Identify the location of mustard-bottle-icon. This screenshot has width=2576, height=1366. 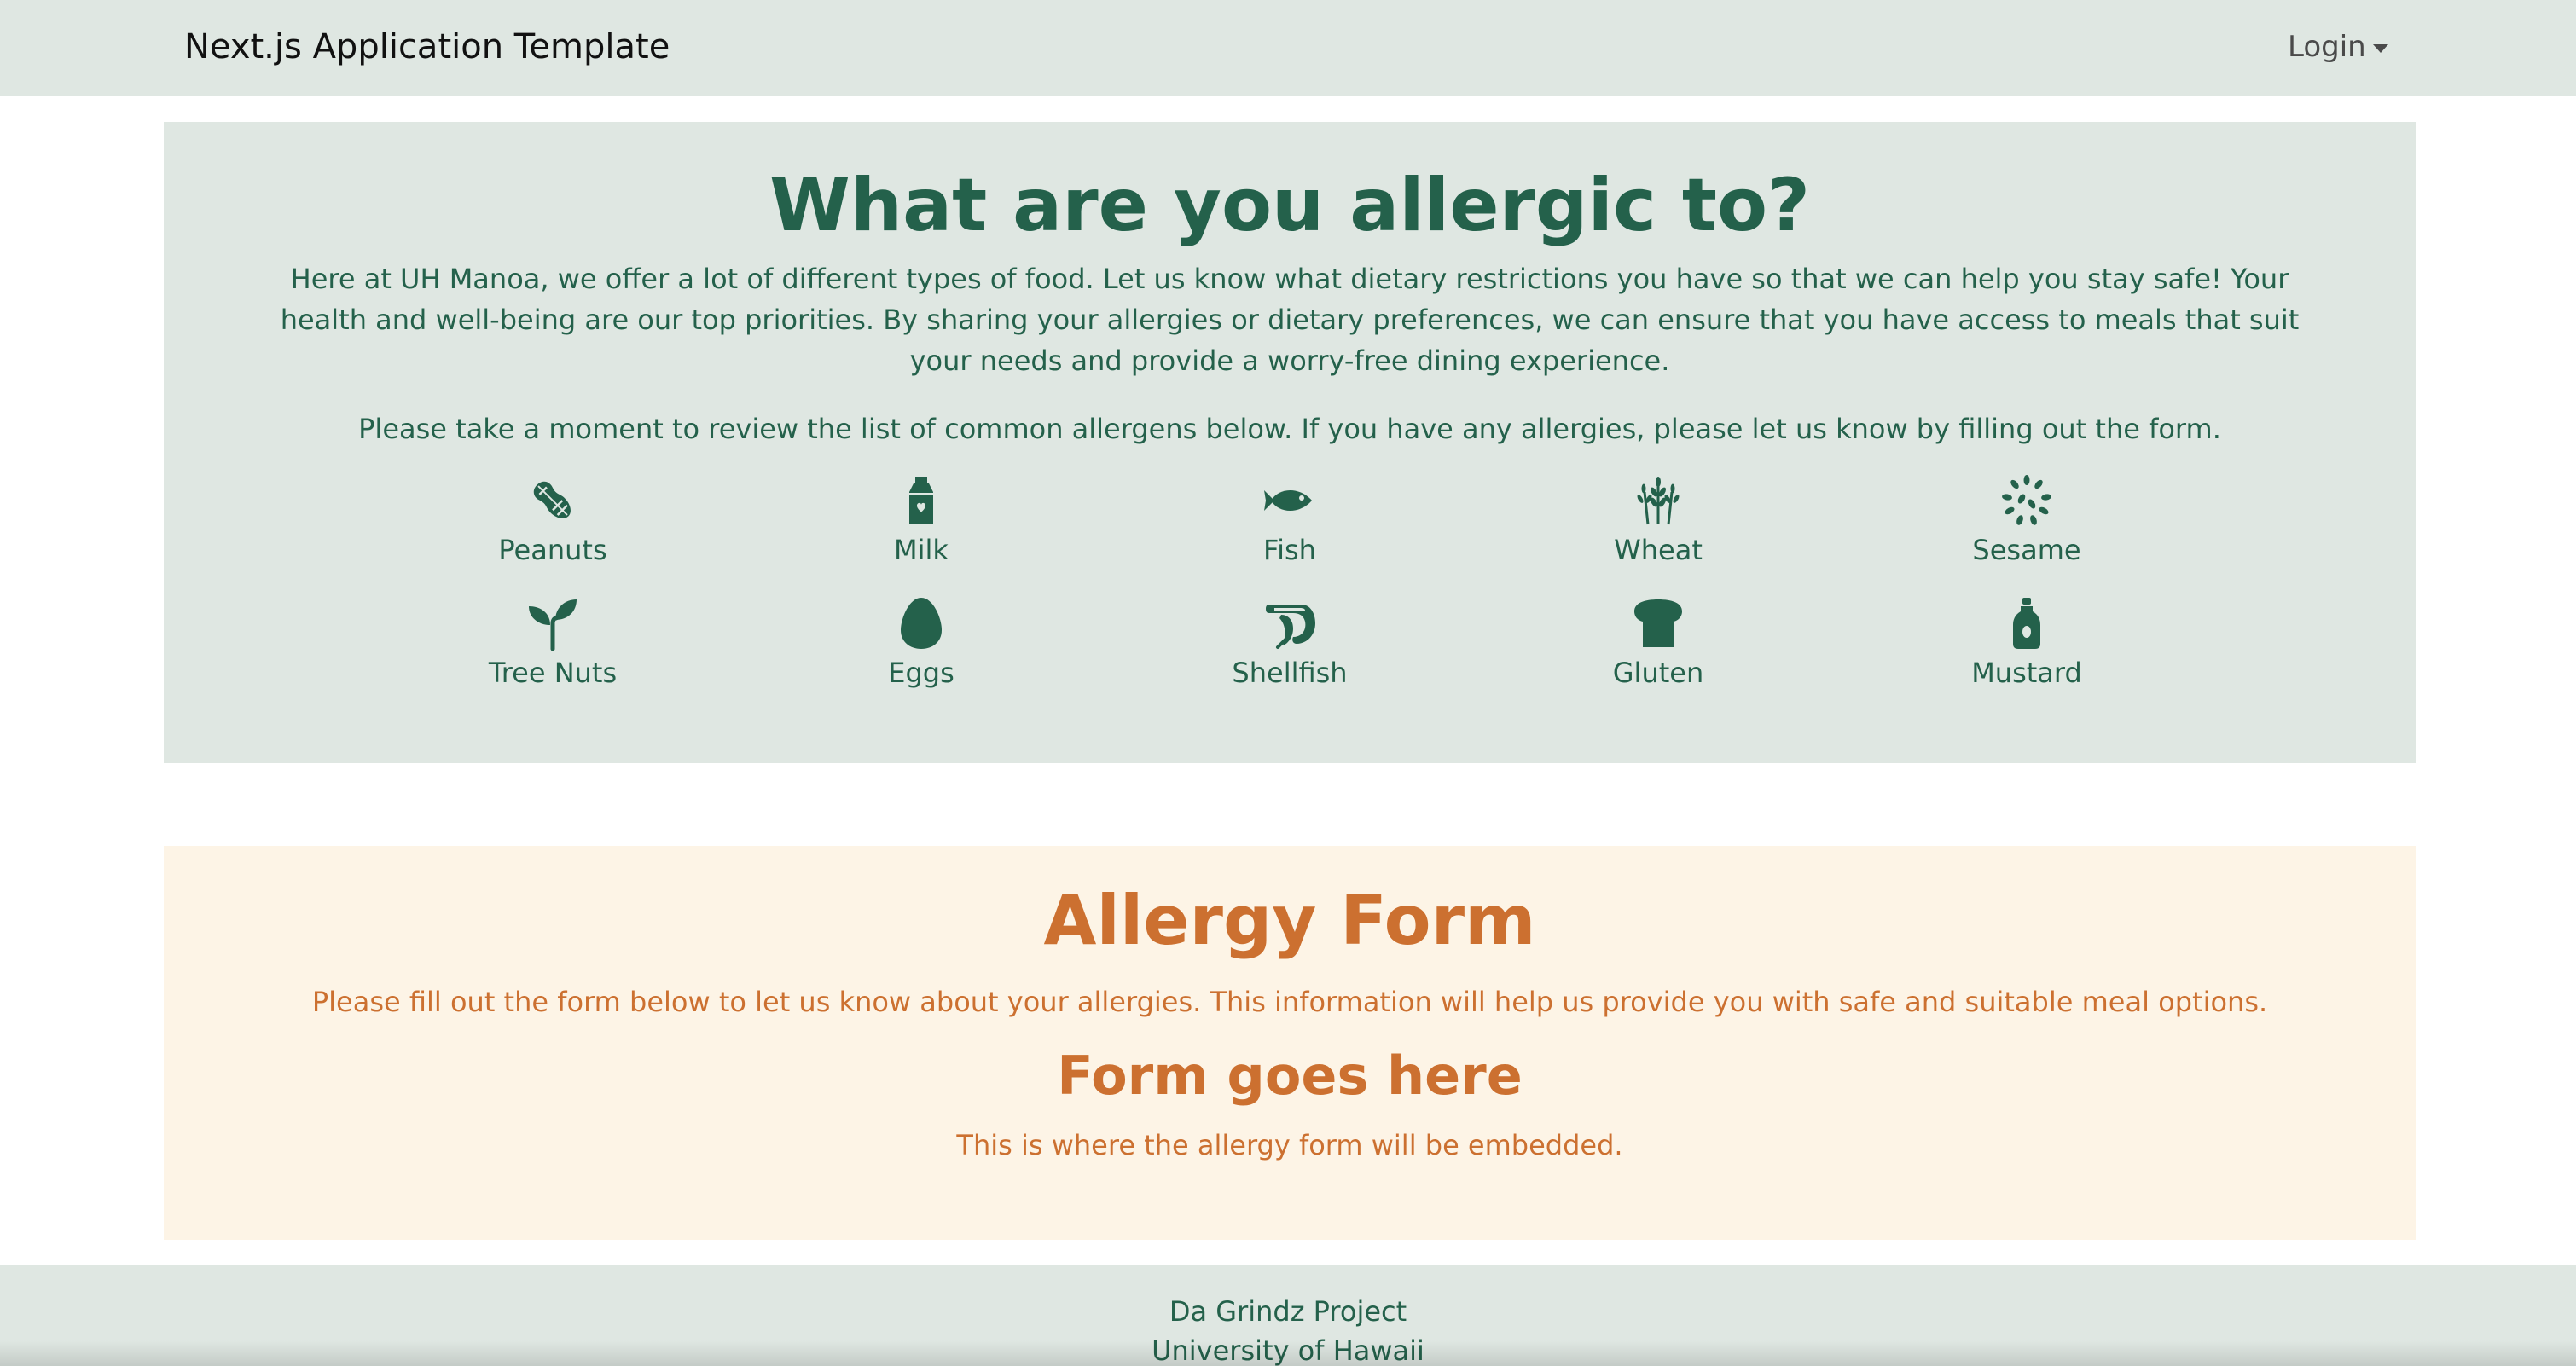
(2026, 623).